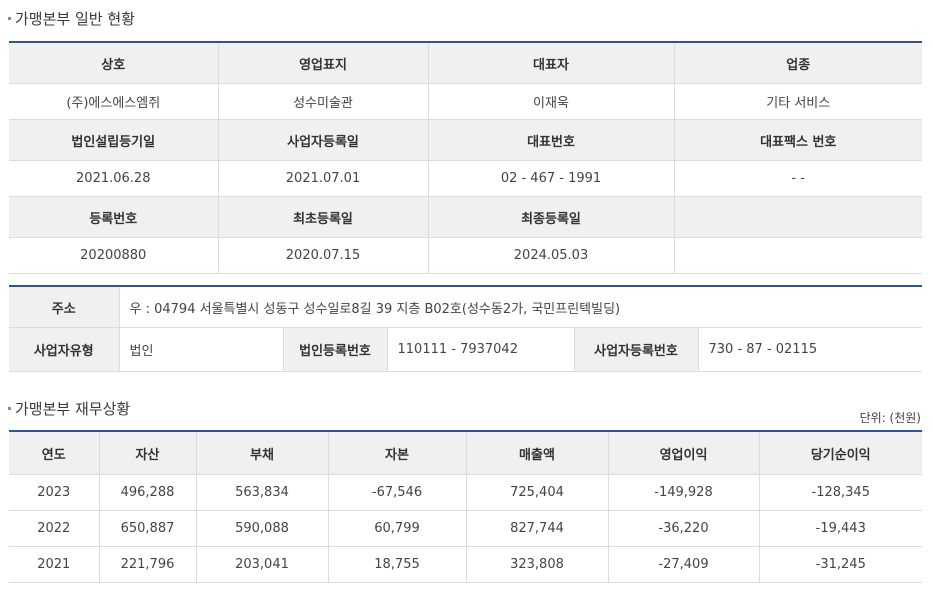 The image size is (932, 592). I want to click on business-type-value: 법인, so click(201, 349).